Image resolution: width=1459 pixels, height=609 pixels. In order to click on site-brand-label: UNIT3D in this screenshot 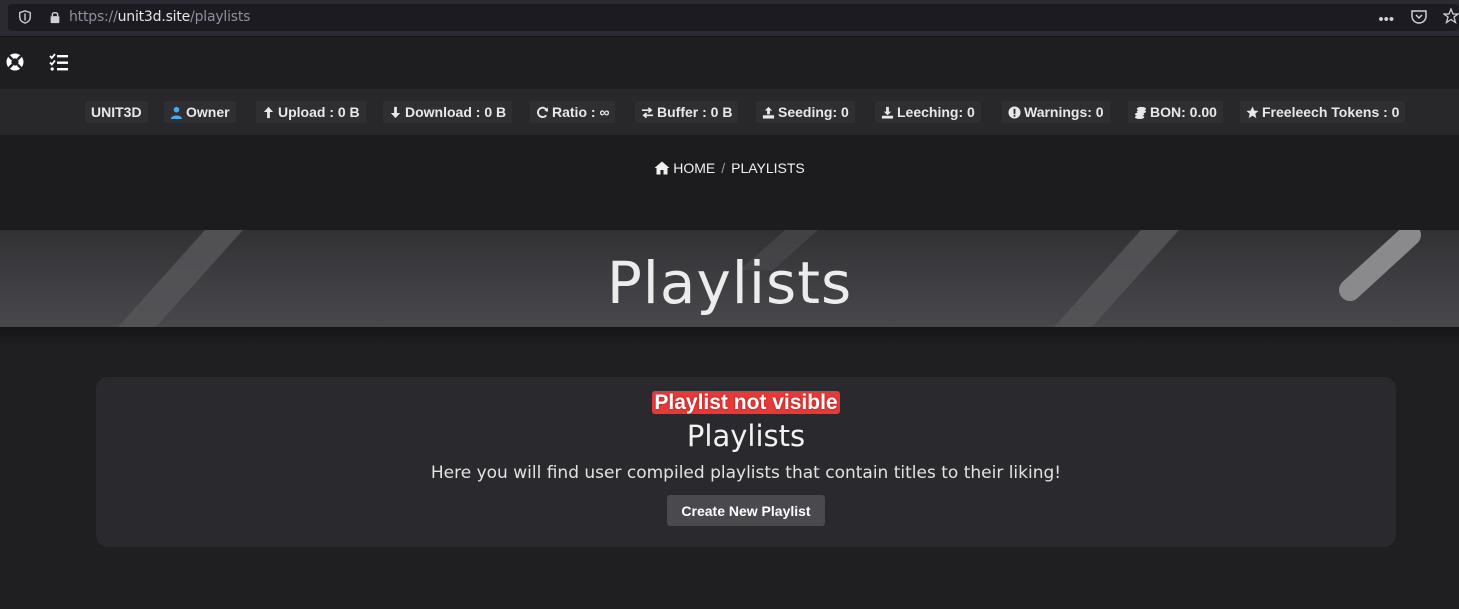, I will do `click(116, 112)`.